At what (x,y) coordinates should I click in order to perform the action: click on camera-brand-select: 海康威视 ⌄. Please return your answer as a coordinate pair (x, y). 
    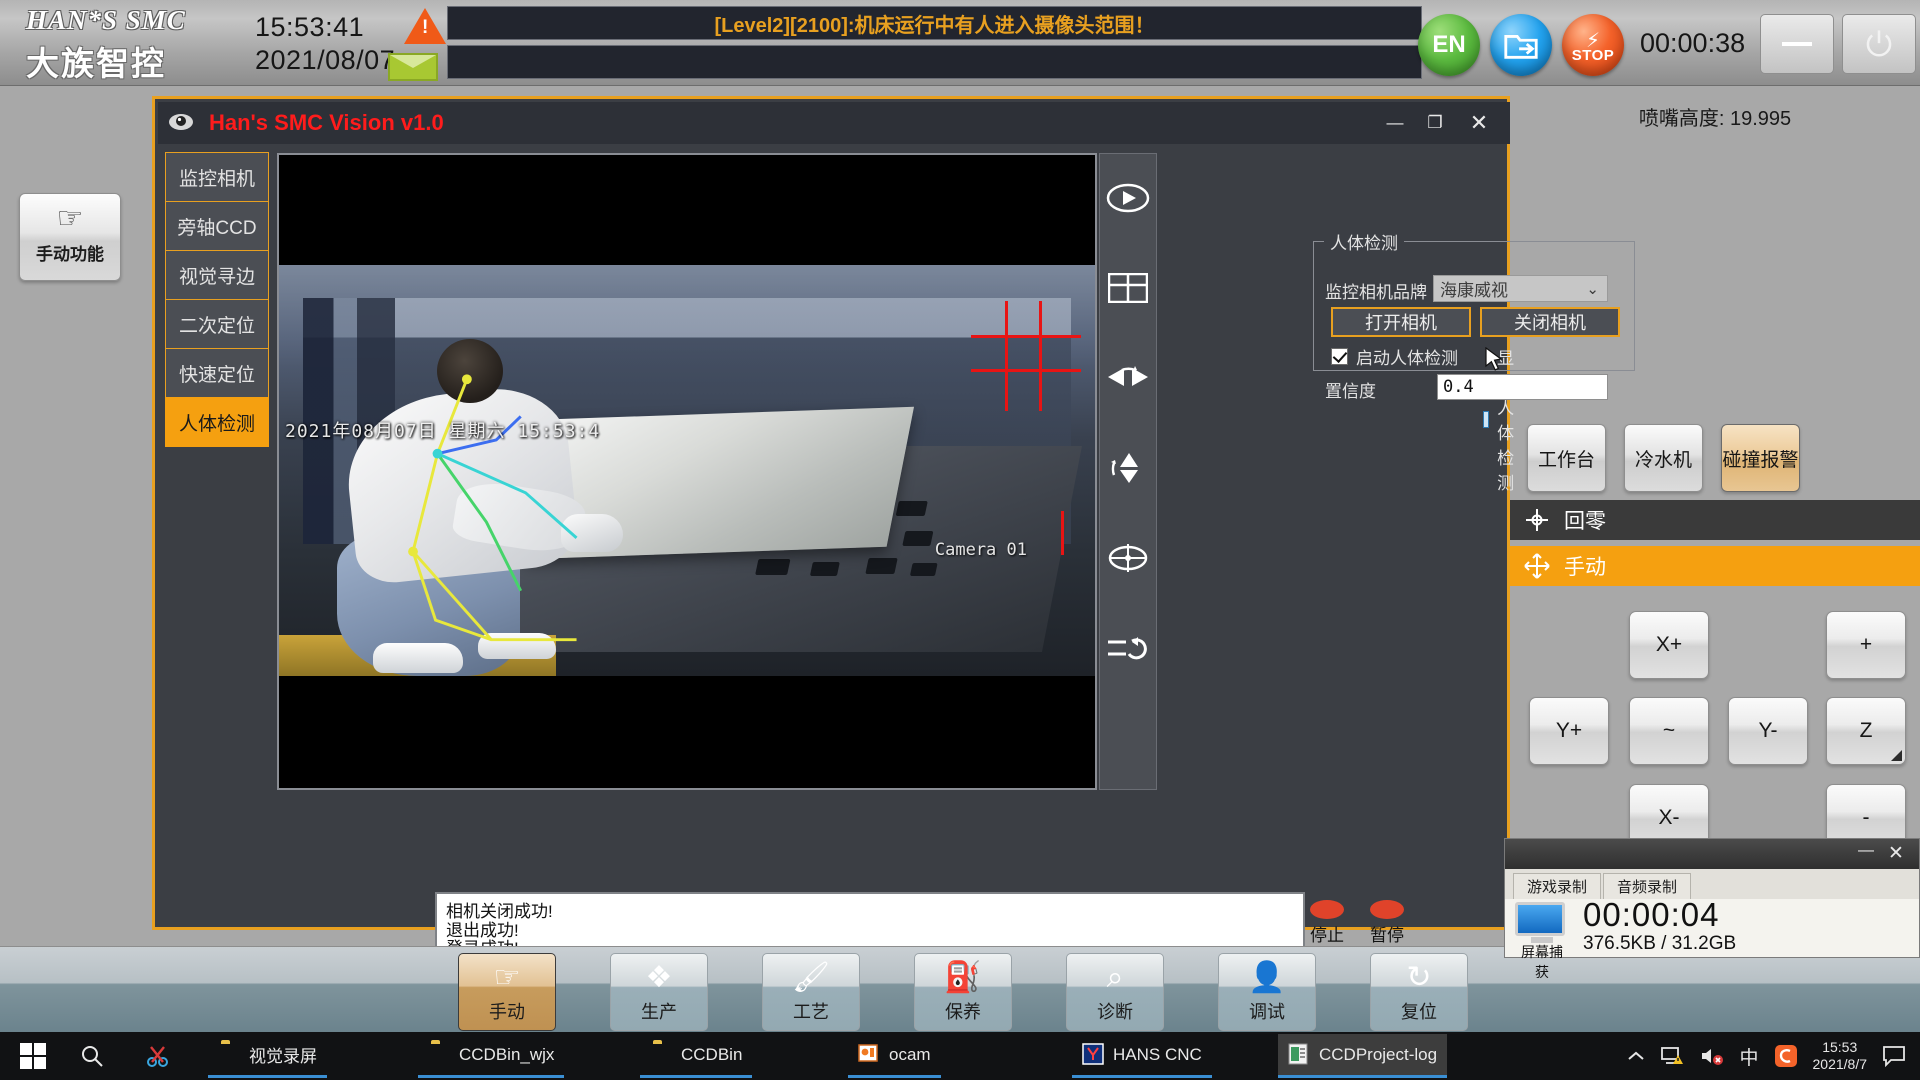
    Looking at the image, I should click on (1520, 288).